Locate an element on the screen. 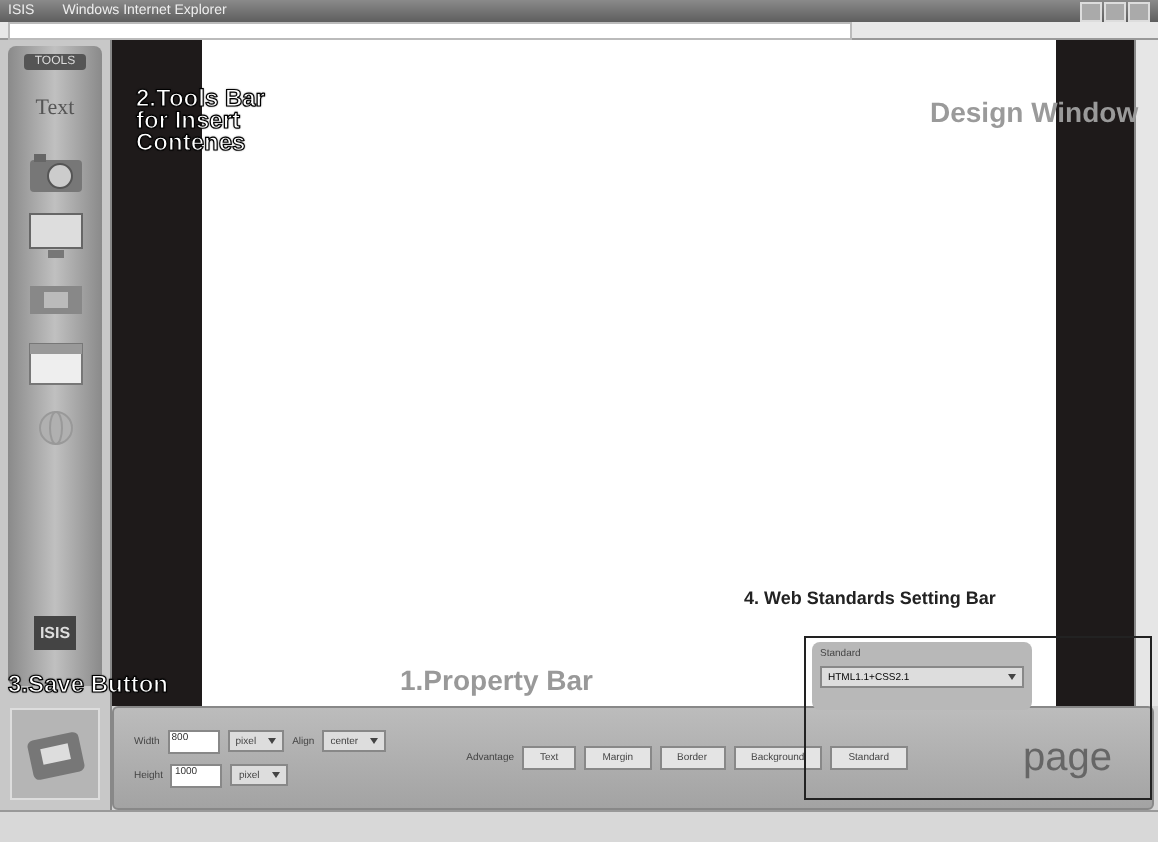 Image resolution: width=1158 pixels, height=842 pixels. save-button is located at coordinates (55, 754).